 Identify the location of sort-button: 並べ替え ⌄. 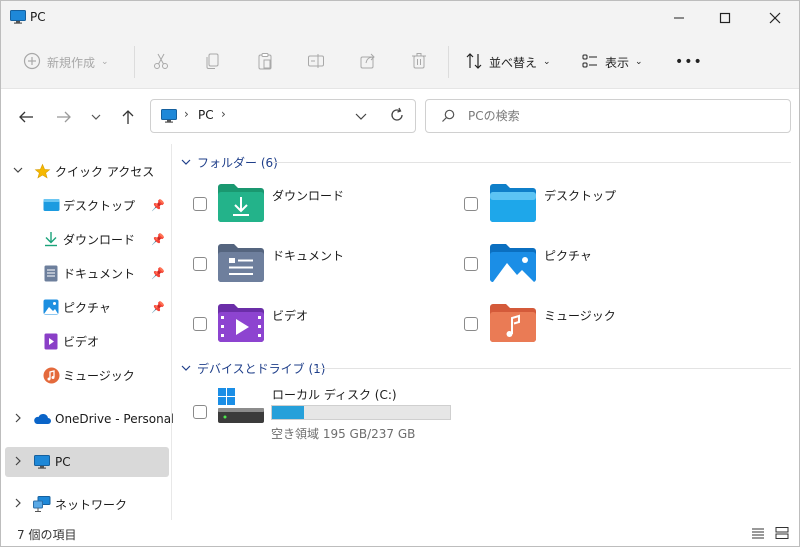
(508, 62).